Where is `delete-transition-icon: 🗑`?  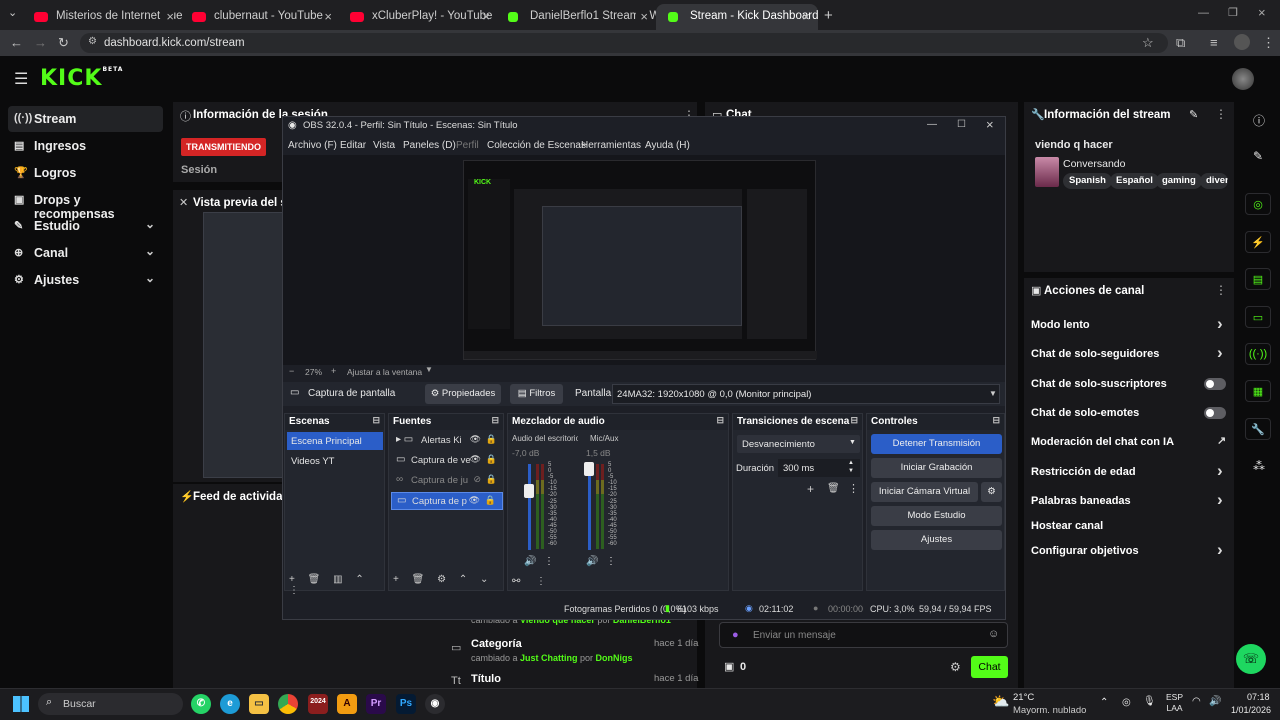
delete-transition-icon: 🗑 is located at coordinates (833, 488).